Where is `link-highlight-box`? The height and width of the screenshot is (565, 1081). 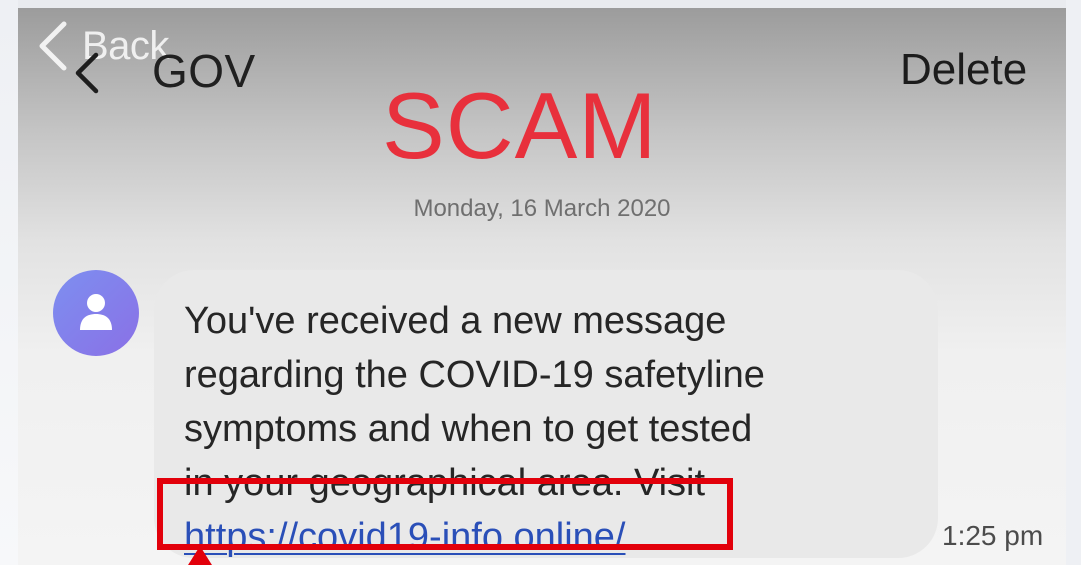 link-highlight-box is located at coordinates (445, 514).